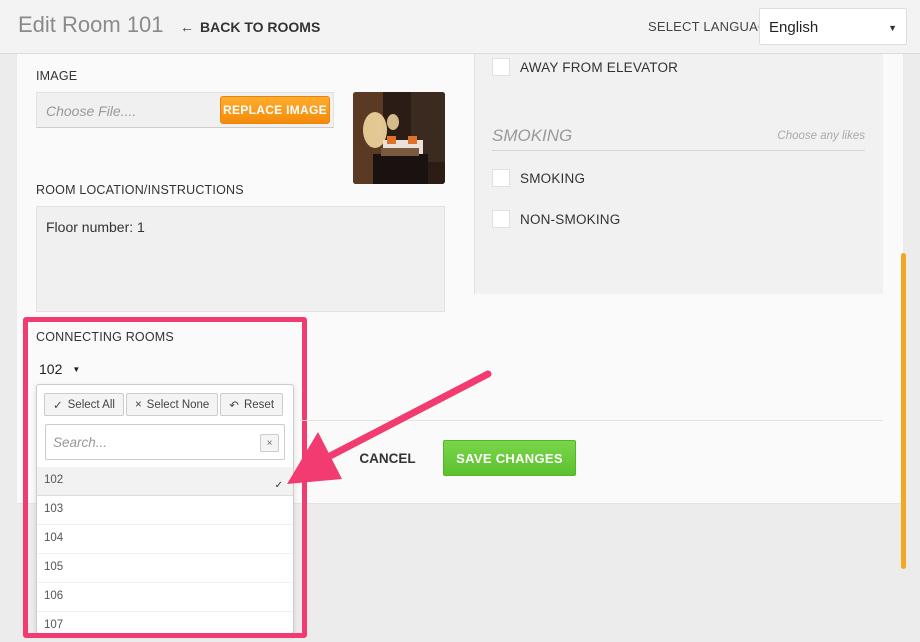 Image resolution: width=920 pixels, height=642 pixels. I want to click on annotation-arrow, so click(389, 427).